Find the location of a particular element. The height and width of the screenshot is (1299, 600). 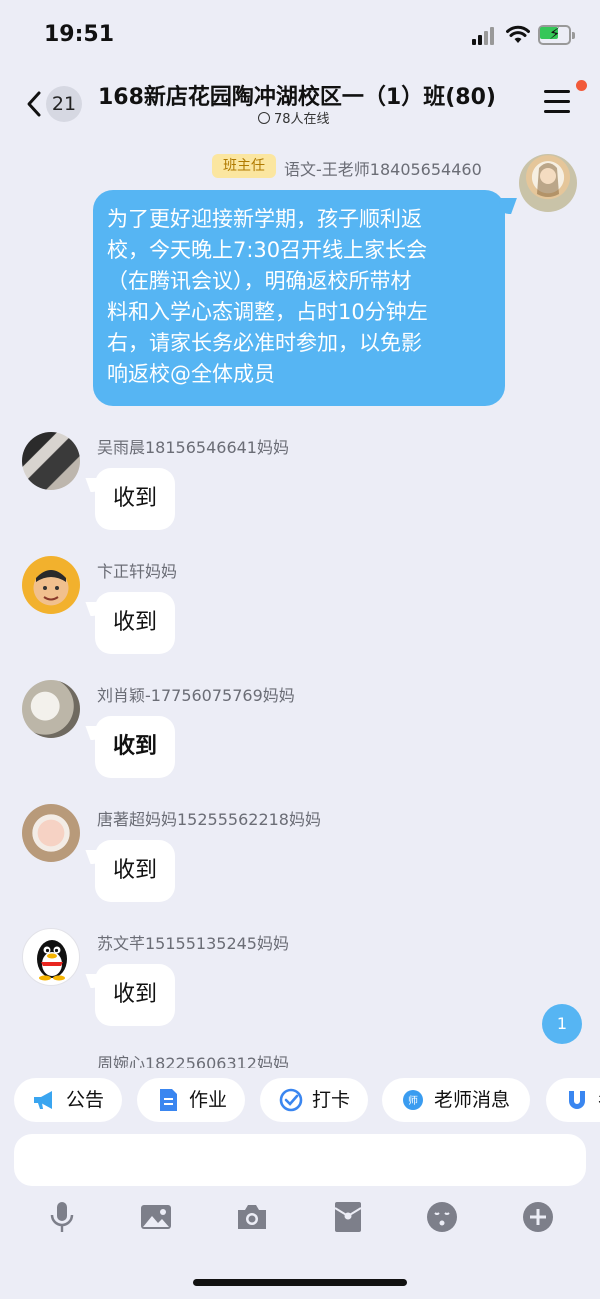

homework-chip: 作业 is located at coordinates (191, 1100).